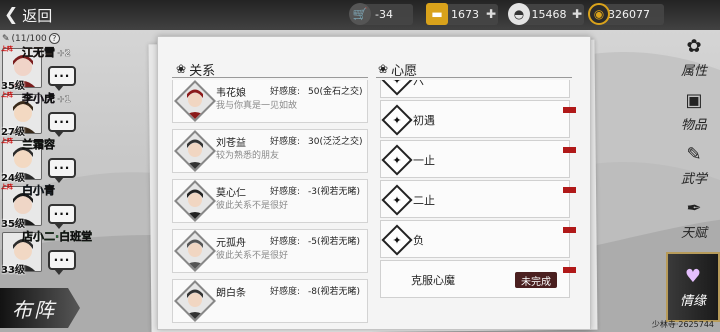 The width and height of the screenshot is (720, 332). Describe the element at coordinates (682, 324) in the screenshot. I see `watermark: 少林寺·2625744` at that location.